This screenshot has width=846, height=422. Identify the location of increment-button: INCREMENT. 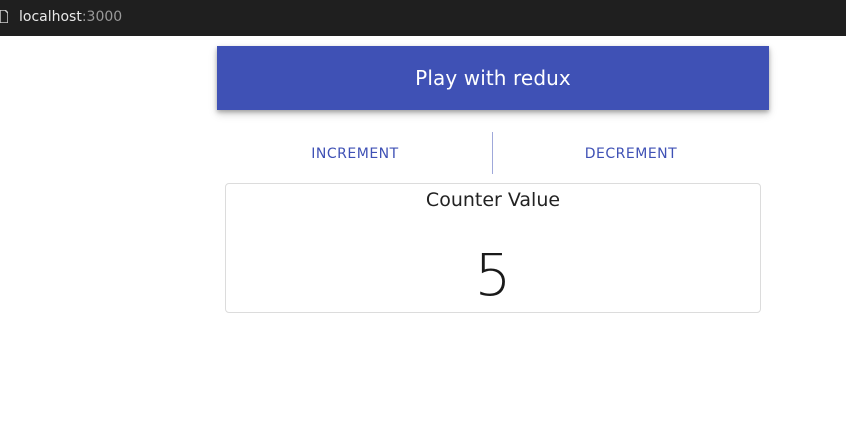
(355, 154).